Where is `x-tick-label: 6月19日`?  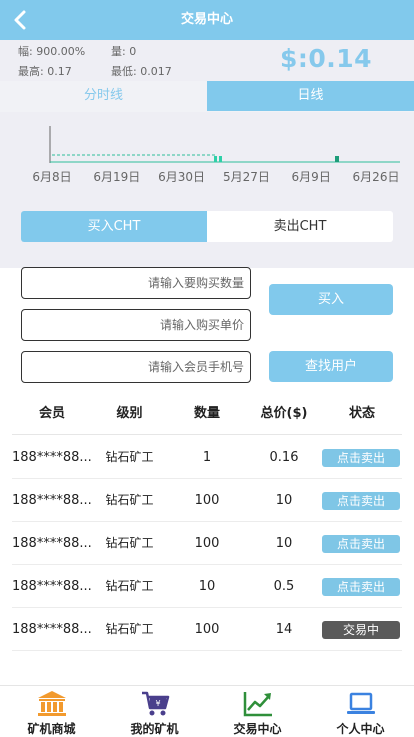
x-tick-label: 6月19日 is located at coordinates (116, 177).